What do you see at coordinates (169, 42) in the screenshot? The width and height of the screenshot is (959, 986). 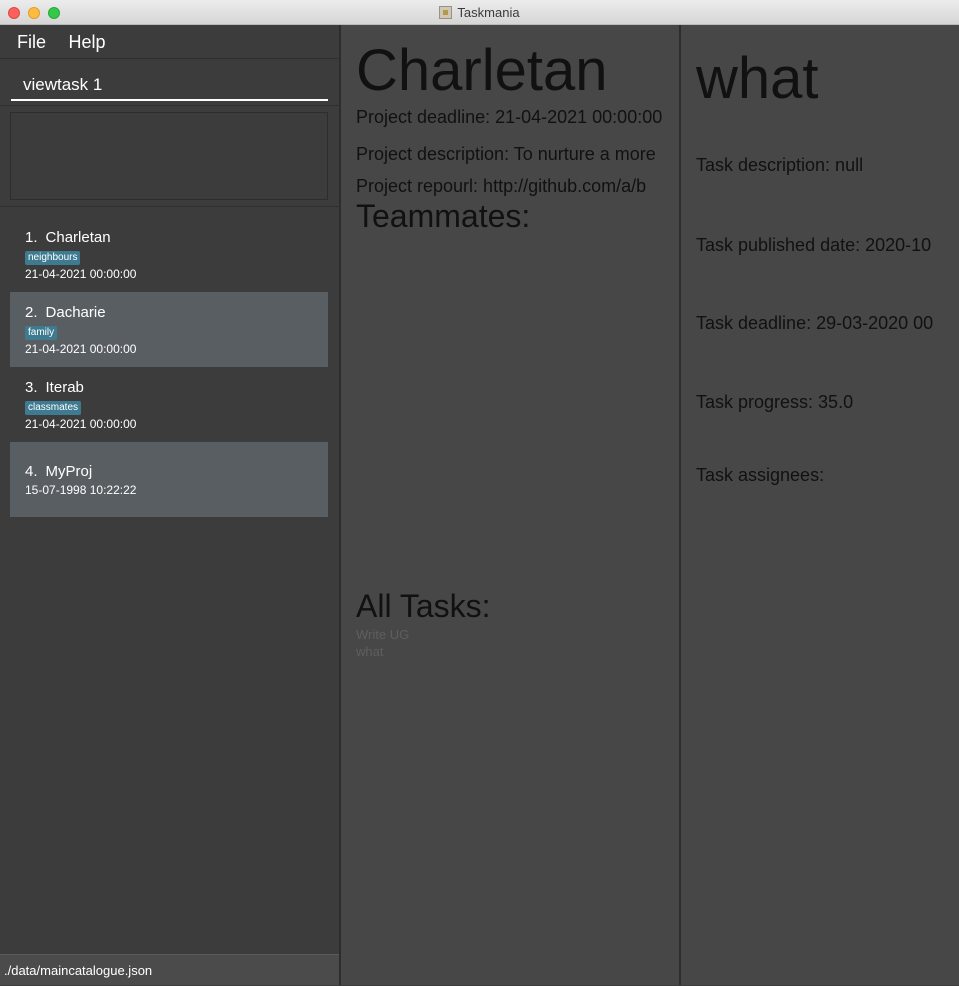 I see `menu-bar: File Help` at bounding box center [169, 42].